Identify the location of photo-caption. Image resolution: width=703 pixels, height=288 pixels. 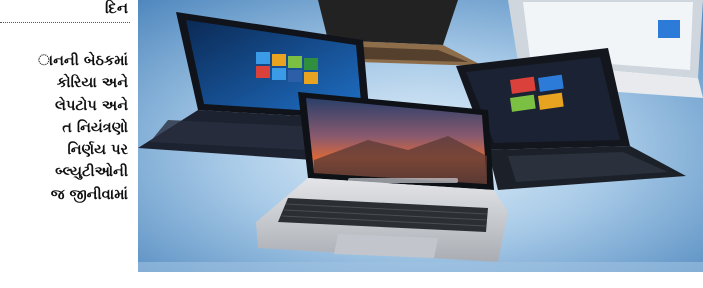
(420, 280).